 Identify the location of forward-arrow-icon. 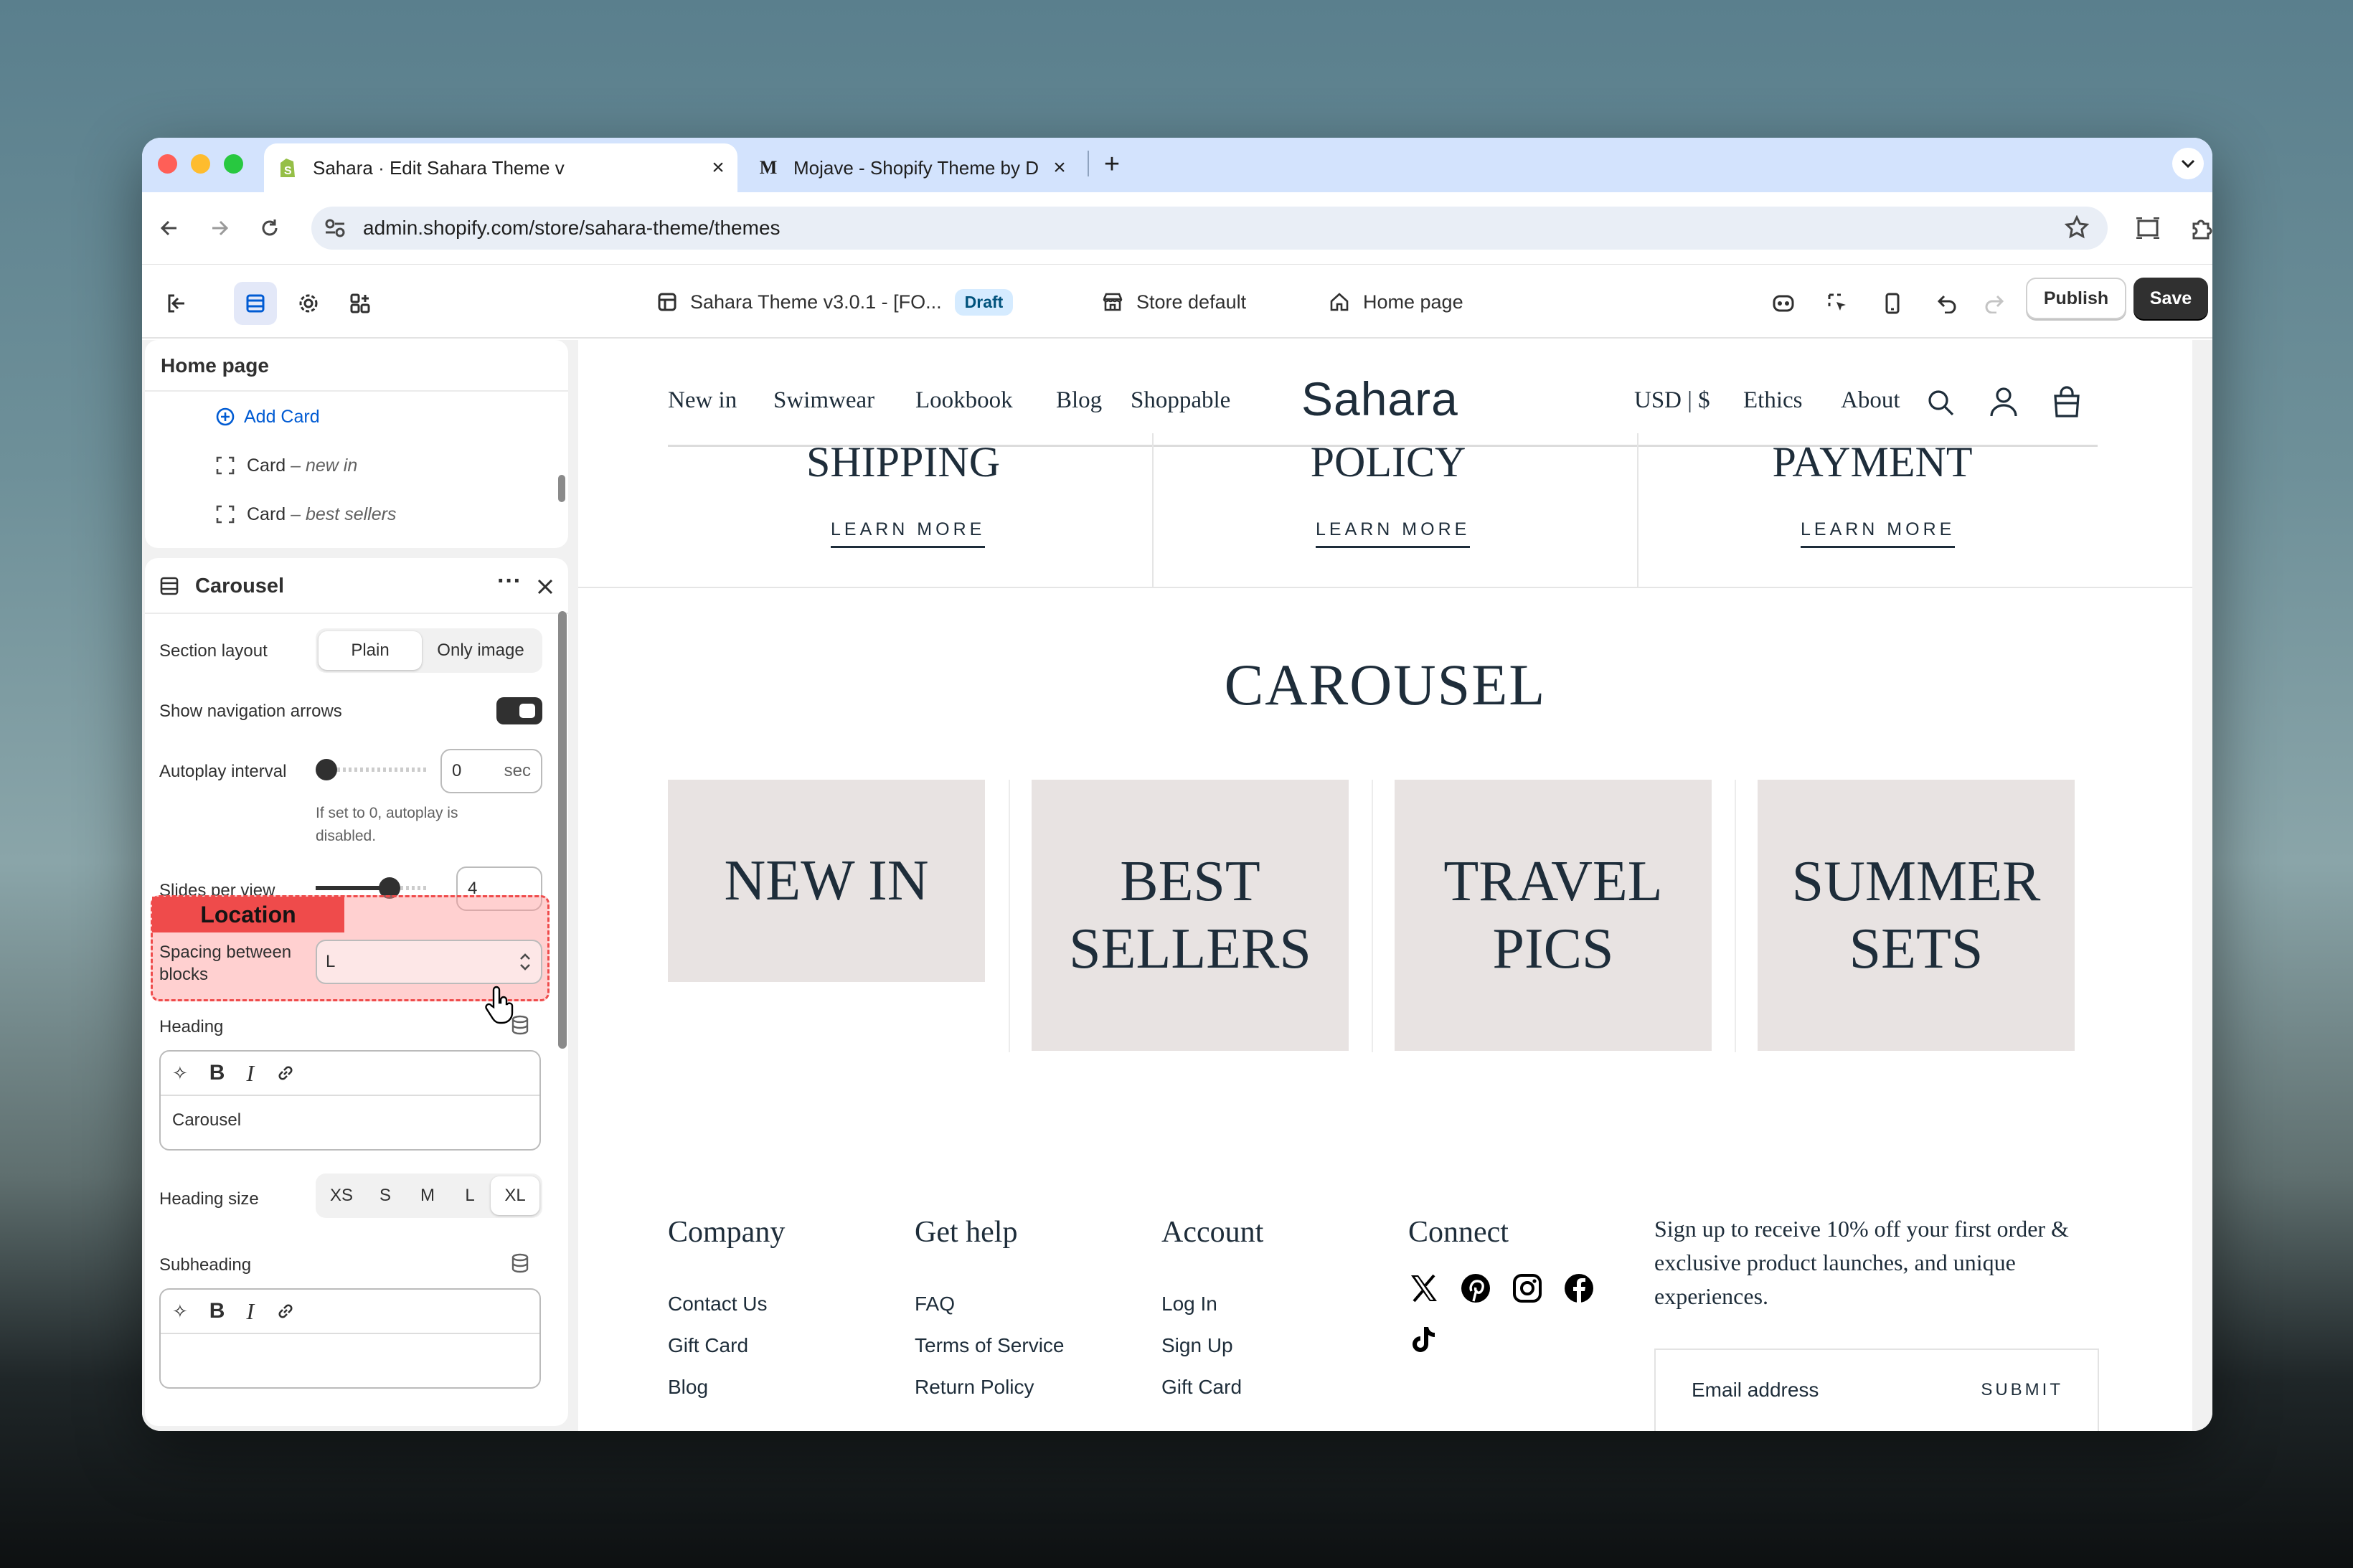
(220, 228).